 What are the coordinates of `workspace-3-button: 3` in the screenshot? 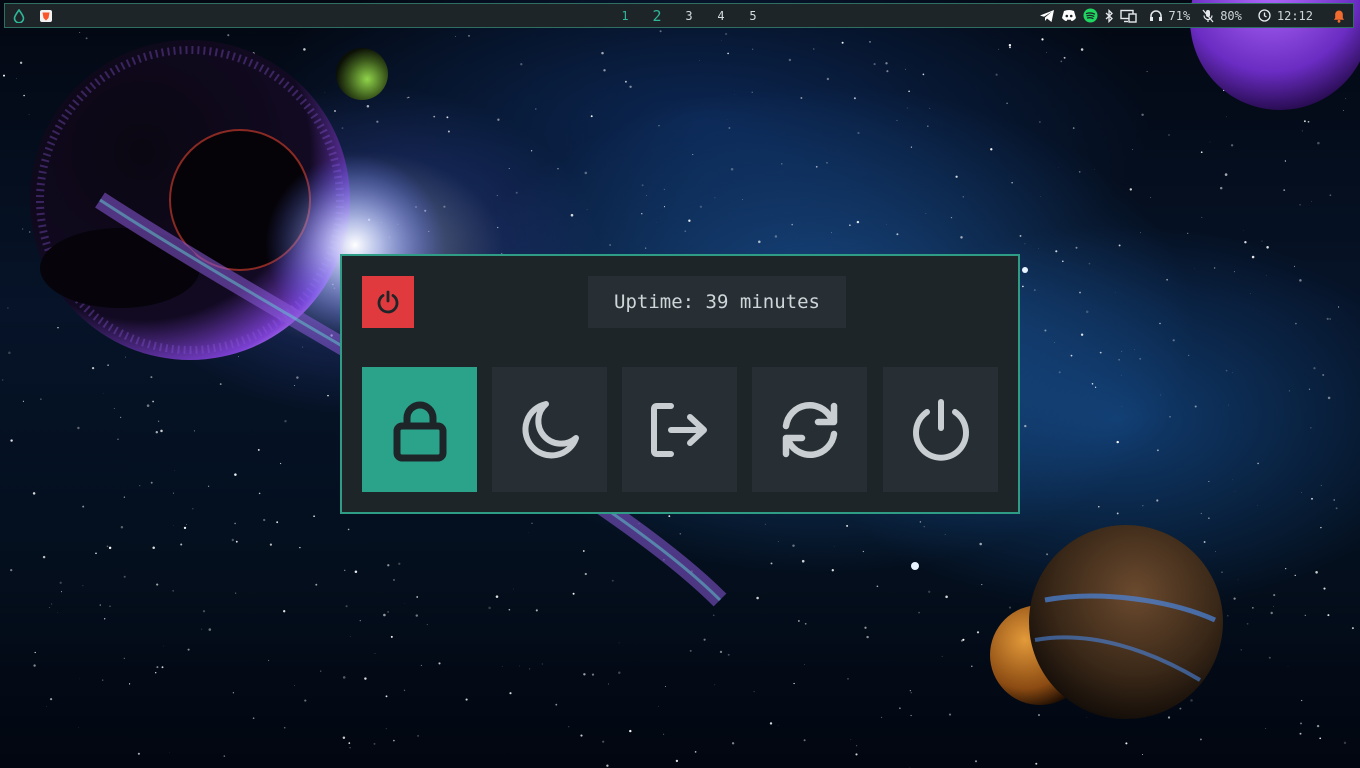 It's located at (689, 16).